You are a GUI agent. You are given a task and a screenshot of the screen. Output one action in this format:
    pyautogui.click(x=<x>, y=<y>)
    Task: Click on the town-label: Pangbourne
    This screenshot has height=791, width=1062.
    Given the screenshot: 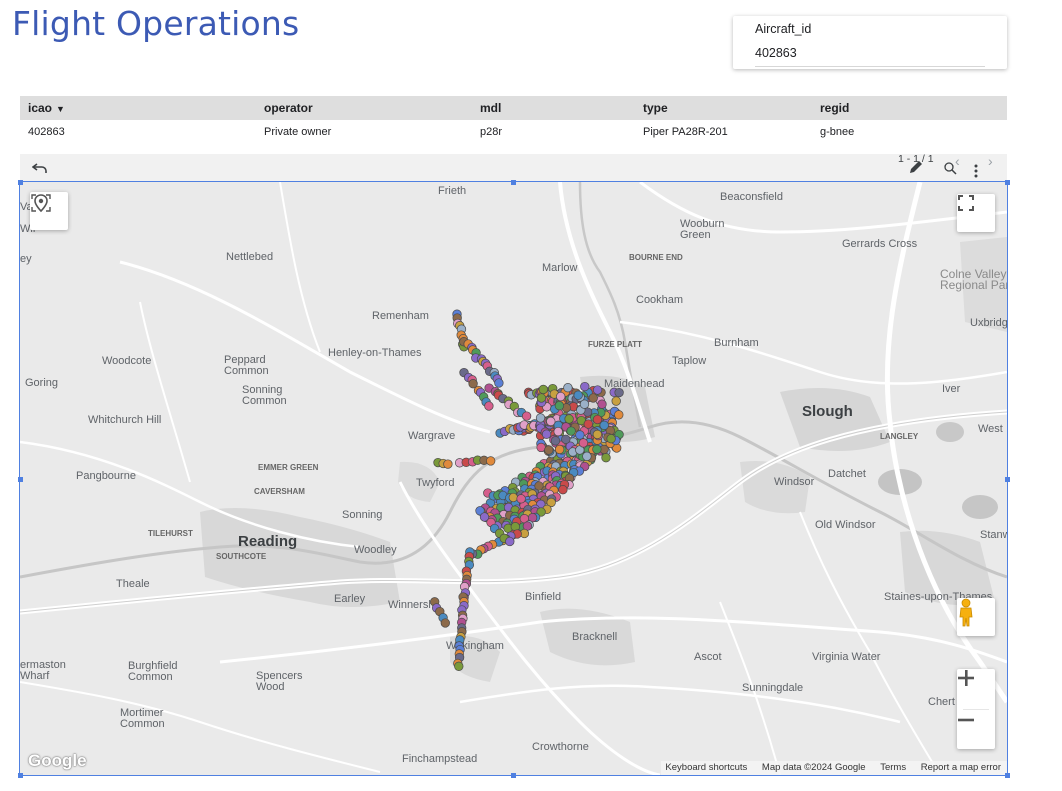 What is the action you would take?
    pyautogui.click(x=106, y=476)
    